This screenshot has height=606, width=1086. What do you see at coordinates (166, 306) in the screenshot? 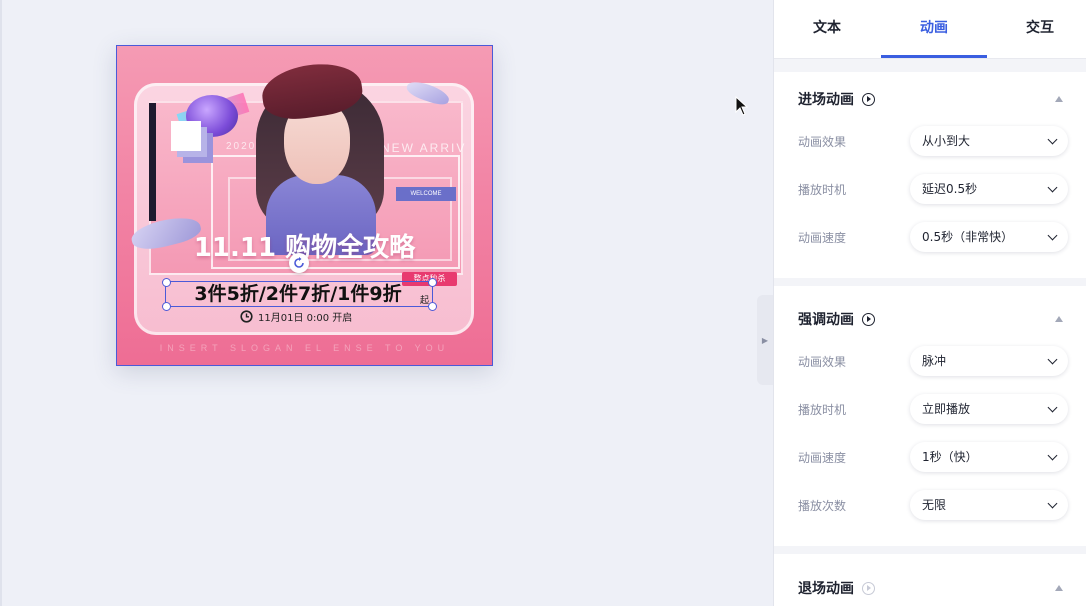
I see `resize-handle-bl` at bounding box center [166, 306].